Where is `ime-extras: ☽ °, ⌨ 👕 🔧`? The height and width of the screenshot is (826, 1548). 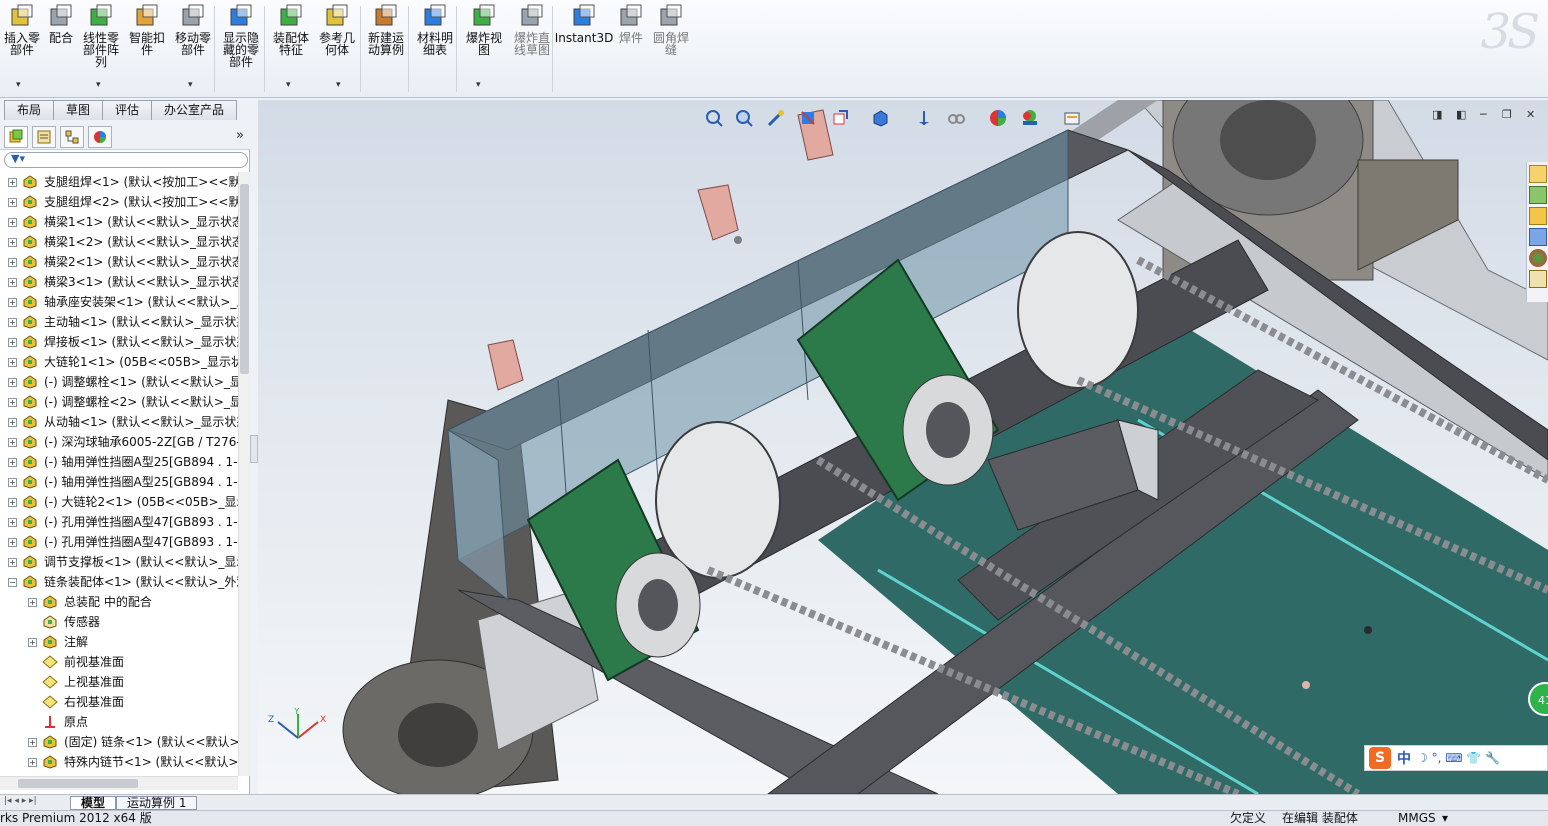 ime-extras: ☽ °, ⌨ 👕 🔧 is located at coordinates (1458, 758).